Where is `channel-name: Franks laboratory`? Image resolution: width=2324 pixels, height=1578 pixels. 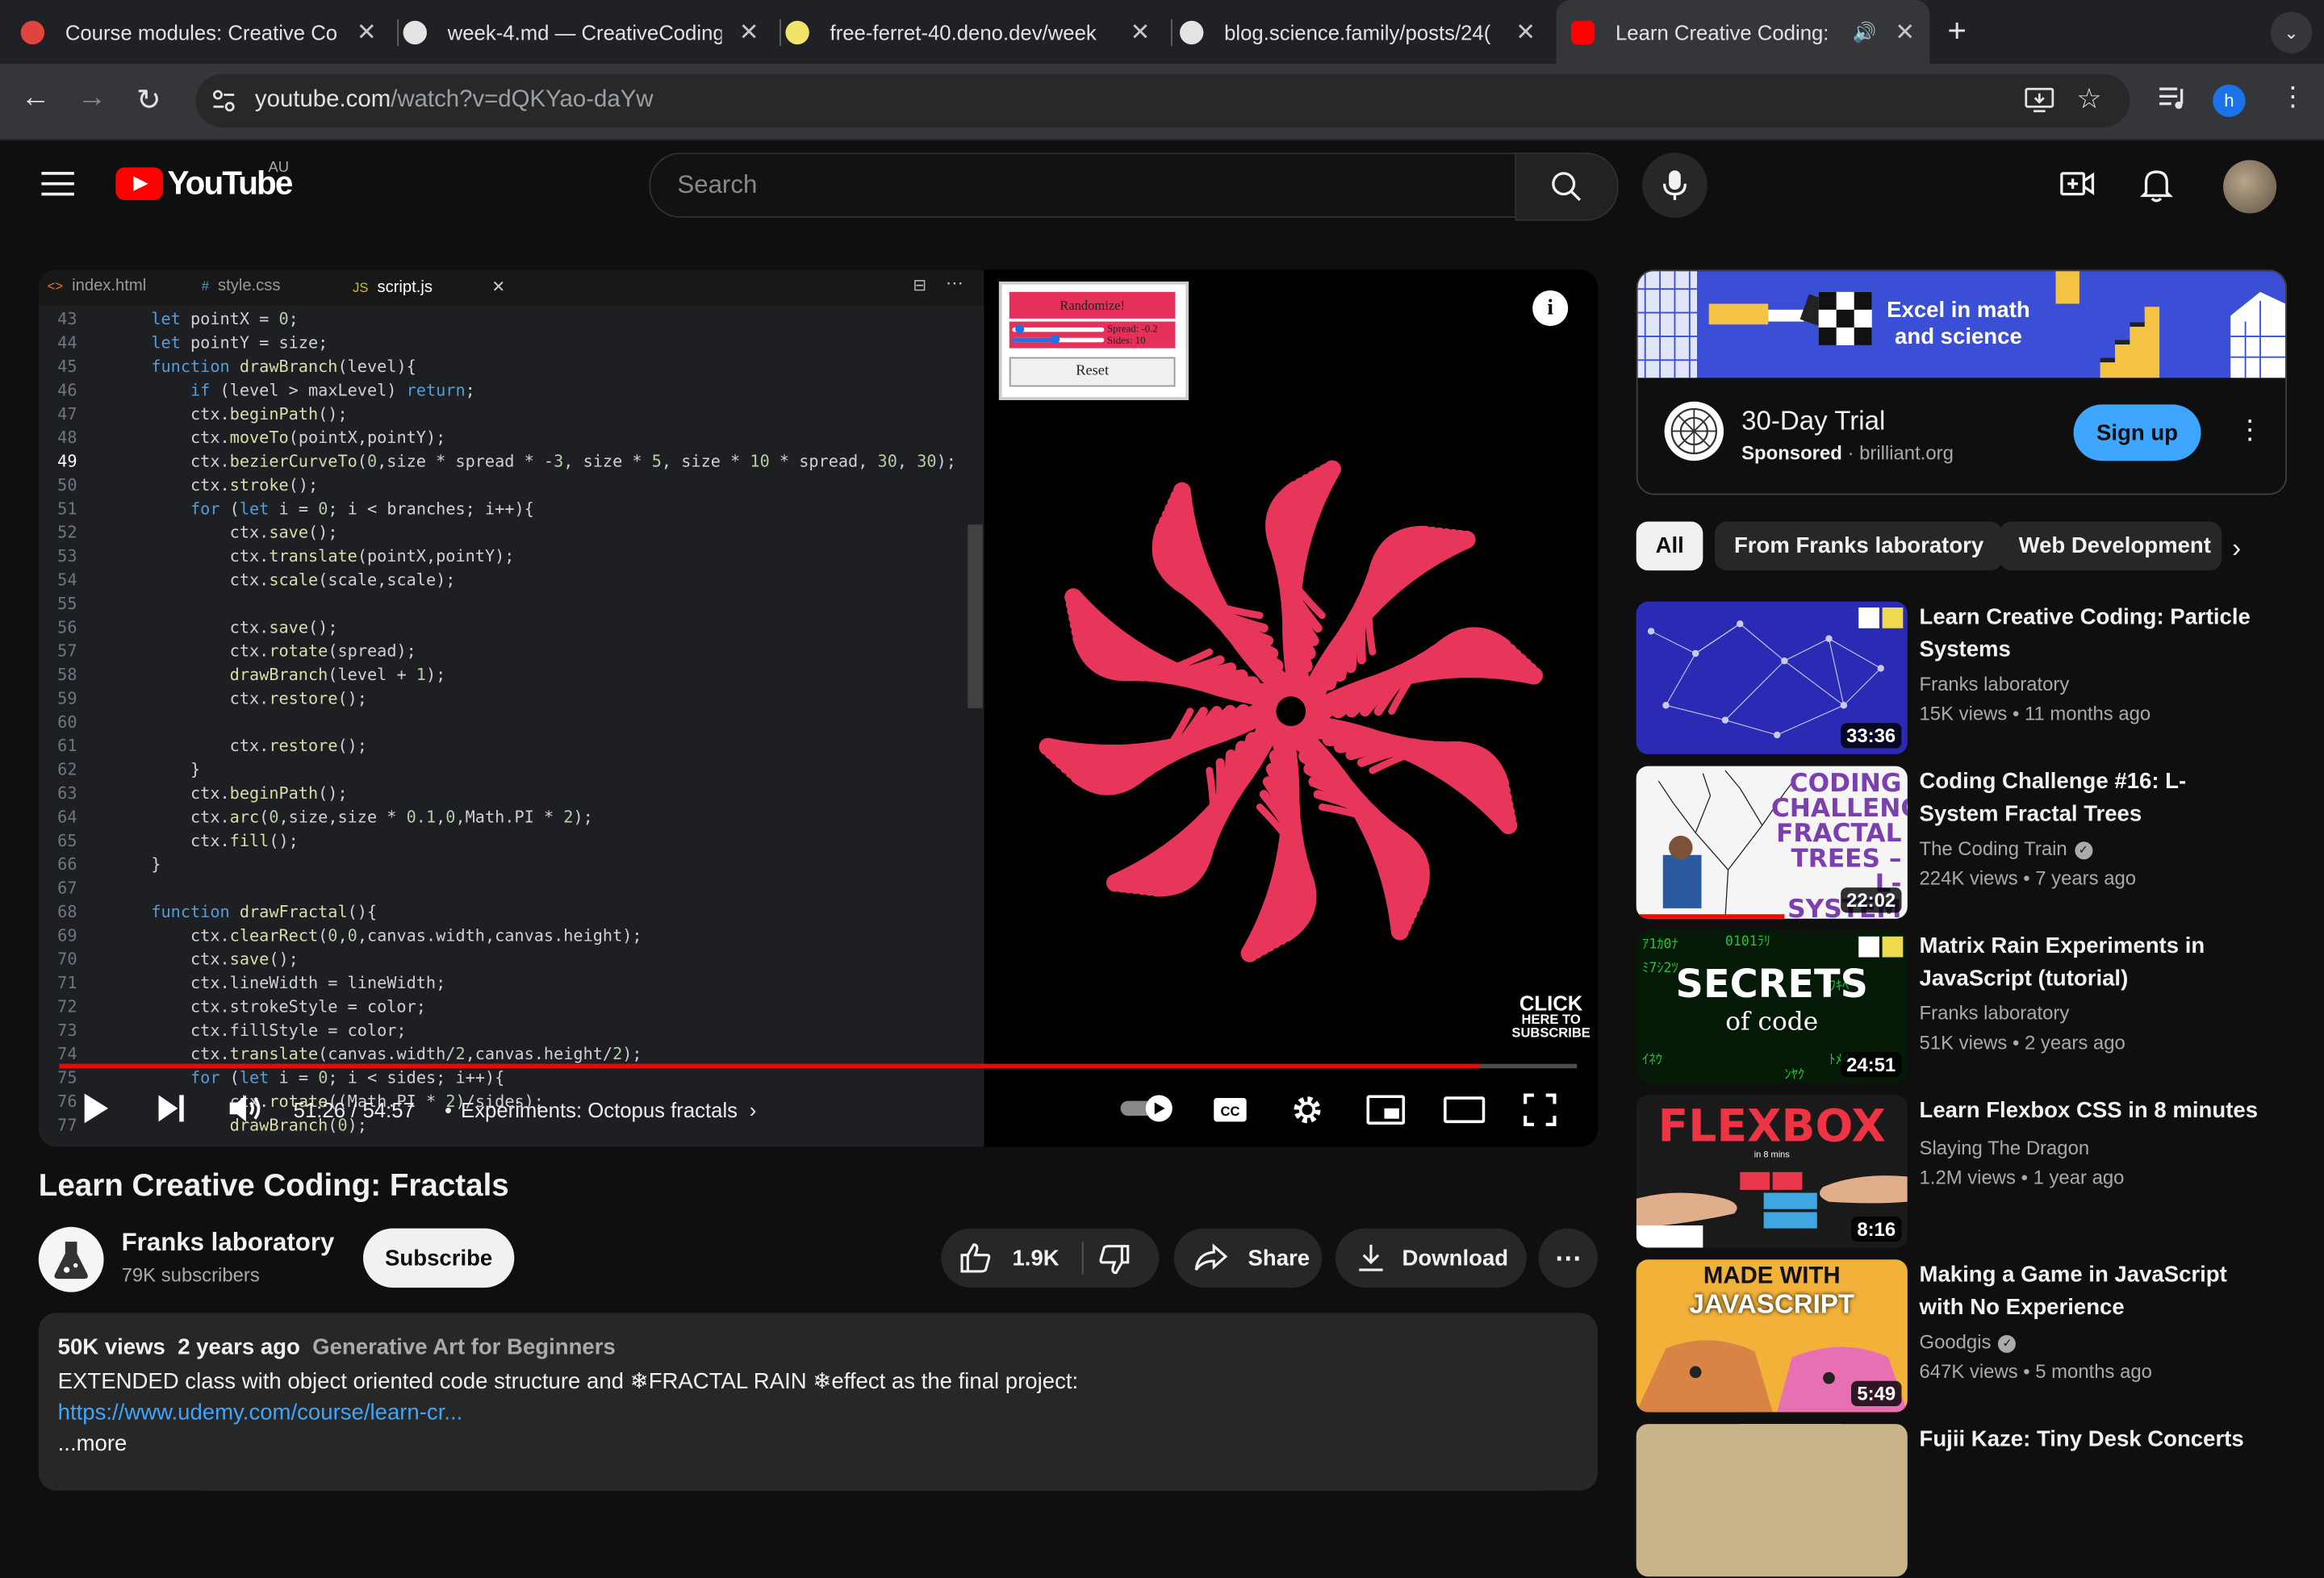
channel-name: Franks laboratory is located at coordinates (228, 1244).